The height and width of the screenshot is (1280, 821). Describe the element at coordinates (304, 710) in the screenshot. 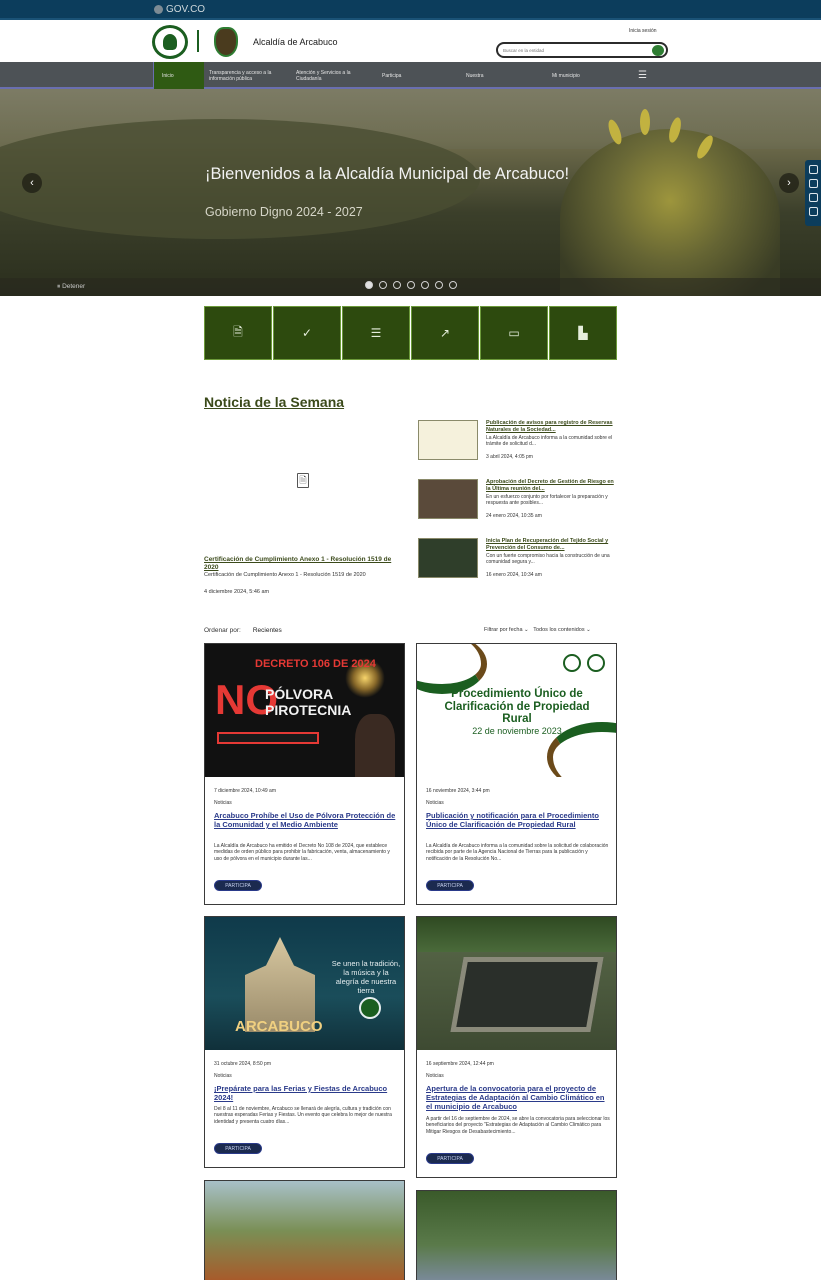

I see `news-card-image: DECRETO 106 DE 2024 NO PÓLVORA PIROTECNIA` at that location.